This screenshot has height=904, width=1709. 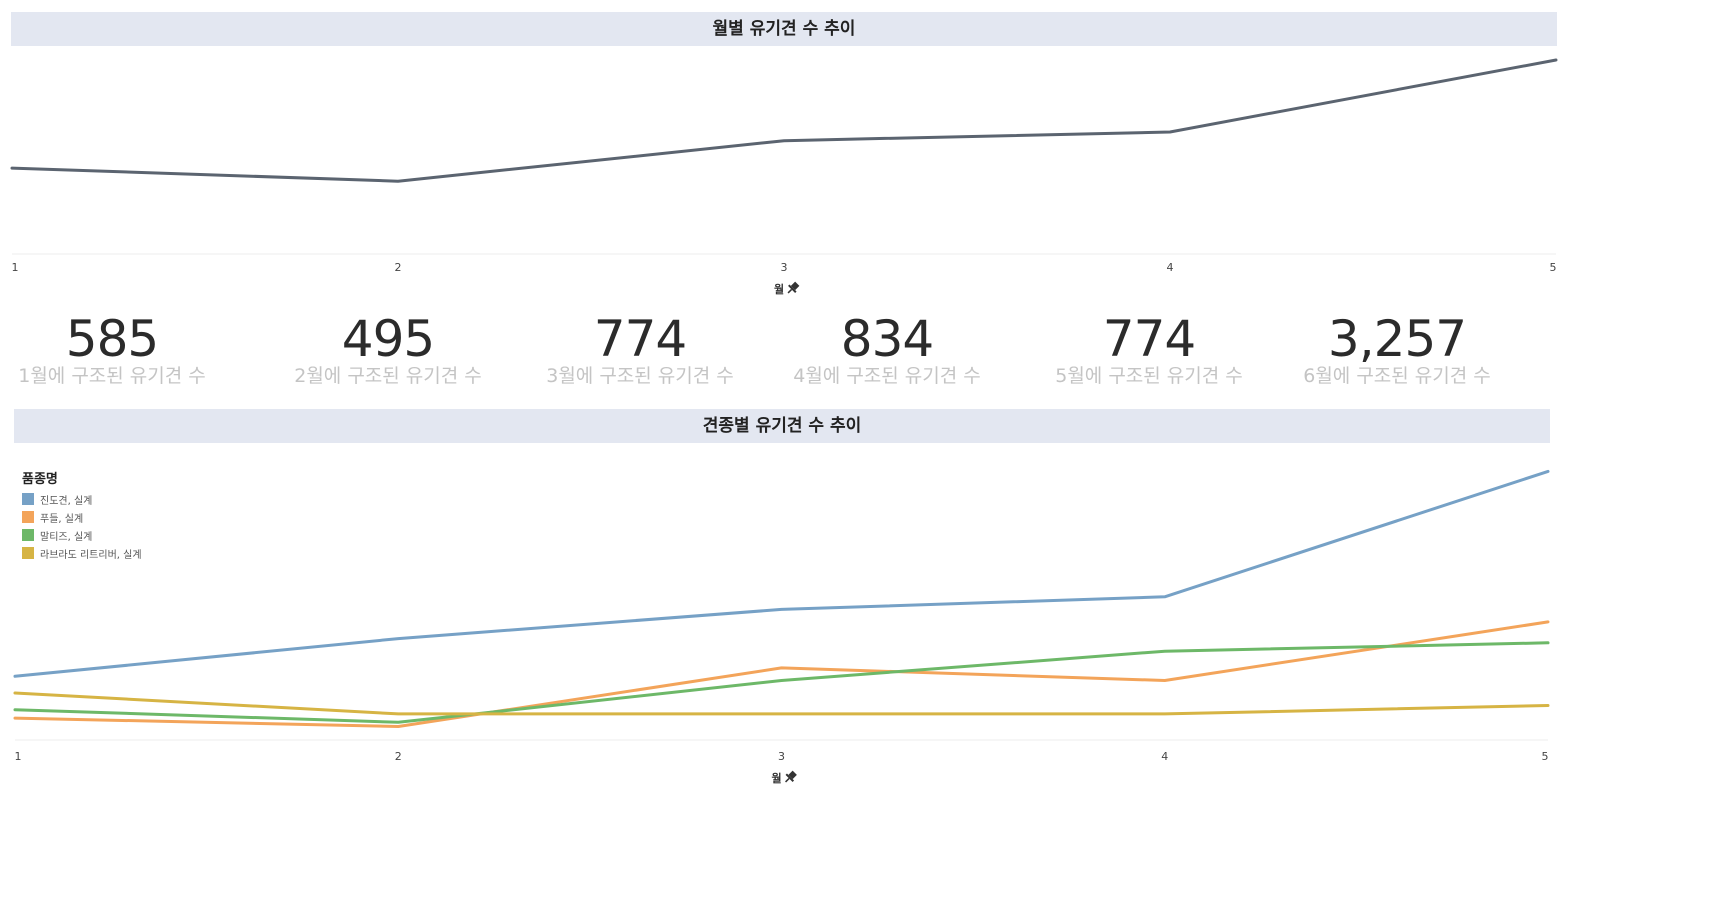 What do you see at coordinates (388, 376) in the screenshot?
I see `kpi-label: 2월에 구조된 유기견 수` at bounding box center [388, 376].